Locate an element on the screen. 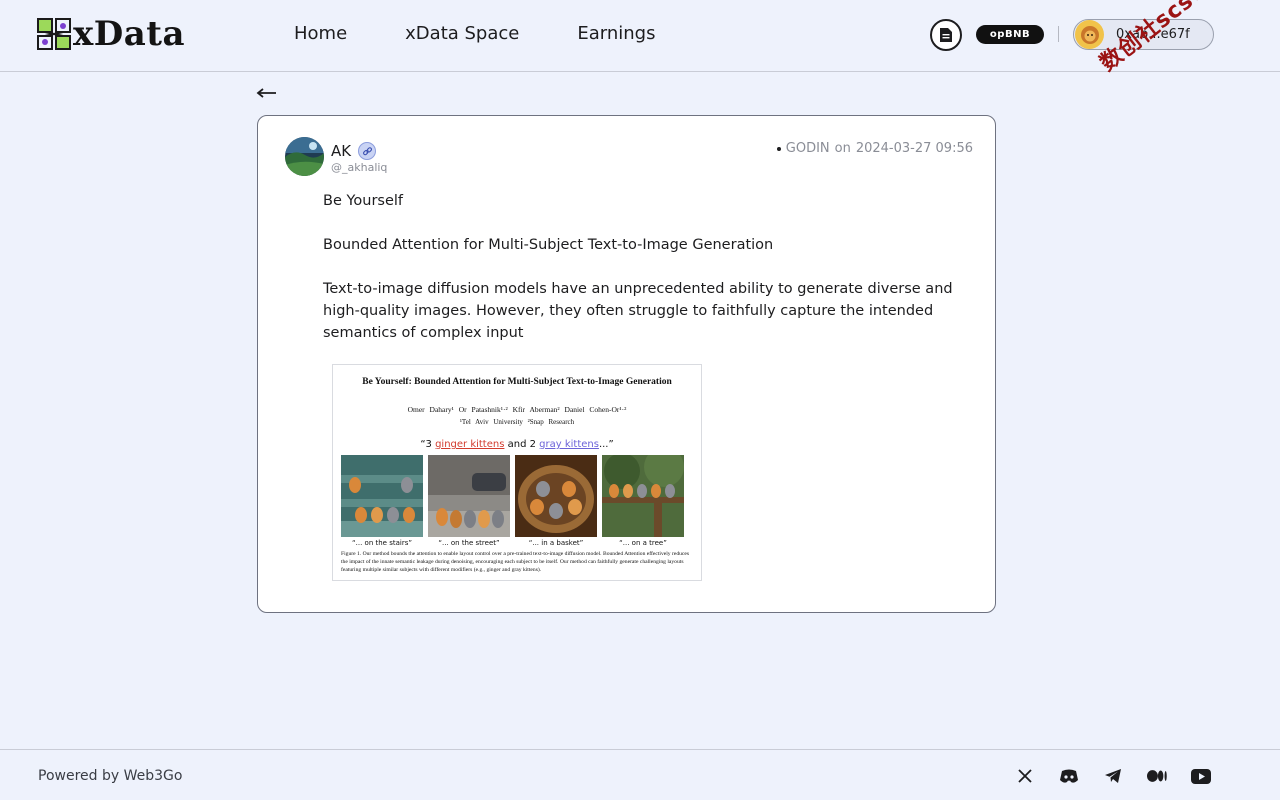  post-meta: GODIN on 2024-03-27 09:56 is located at coordinates (874, 148).